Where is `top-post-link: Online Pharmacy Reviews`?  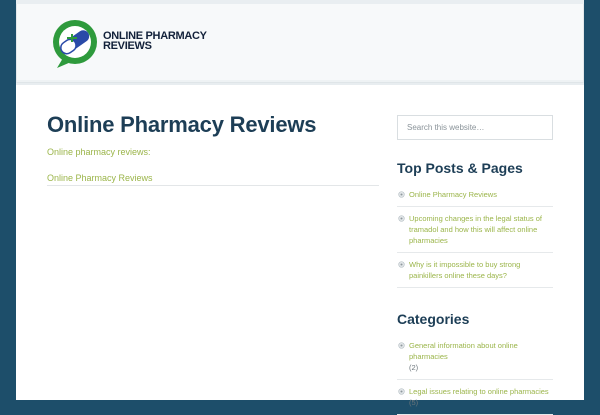
top-post-link: Online Pharmacy Reviews is located at coordinates (453, 194).